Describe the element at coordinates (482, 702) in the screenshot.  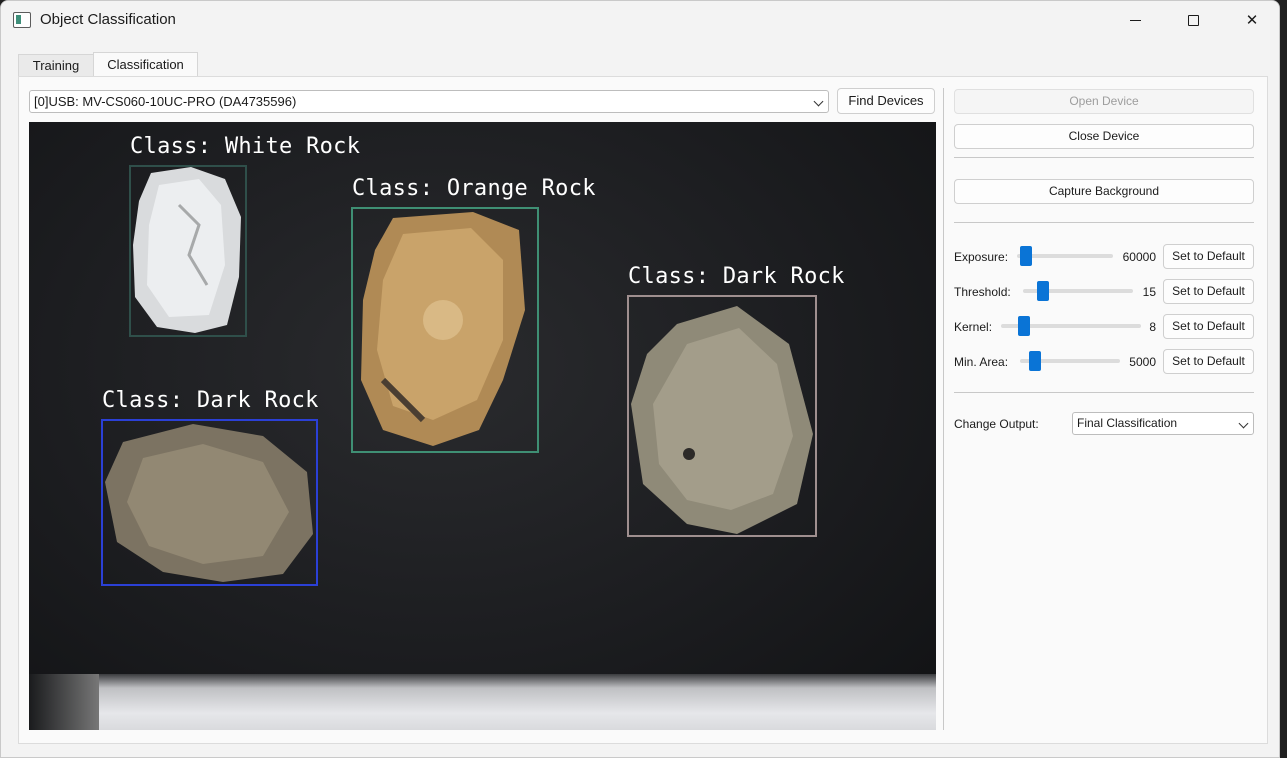
I see `conveyor-edge` at that location.